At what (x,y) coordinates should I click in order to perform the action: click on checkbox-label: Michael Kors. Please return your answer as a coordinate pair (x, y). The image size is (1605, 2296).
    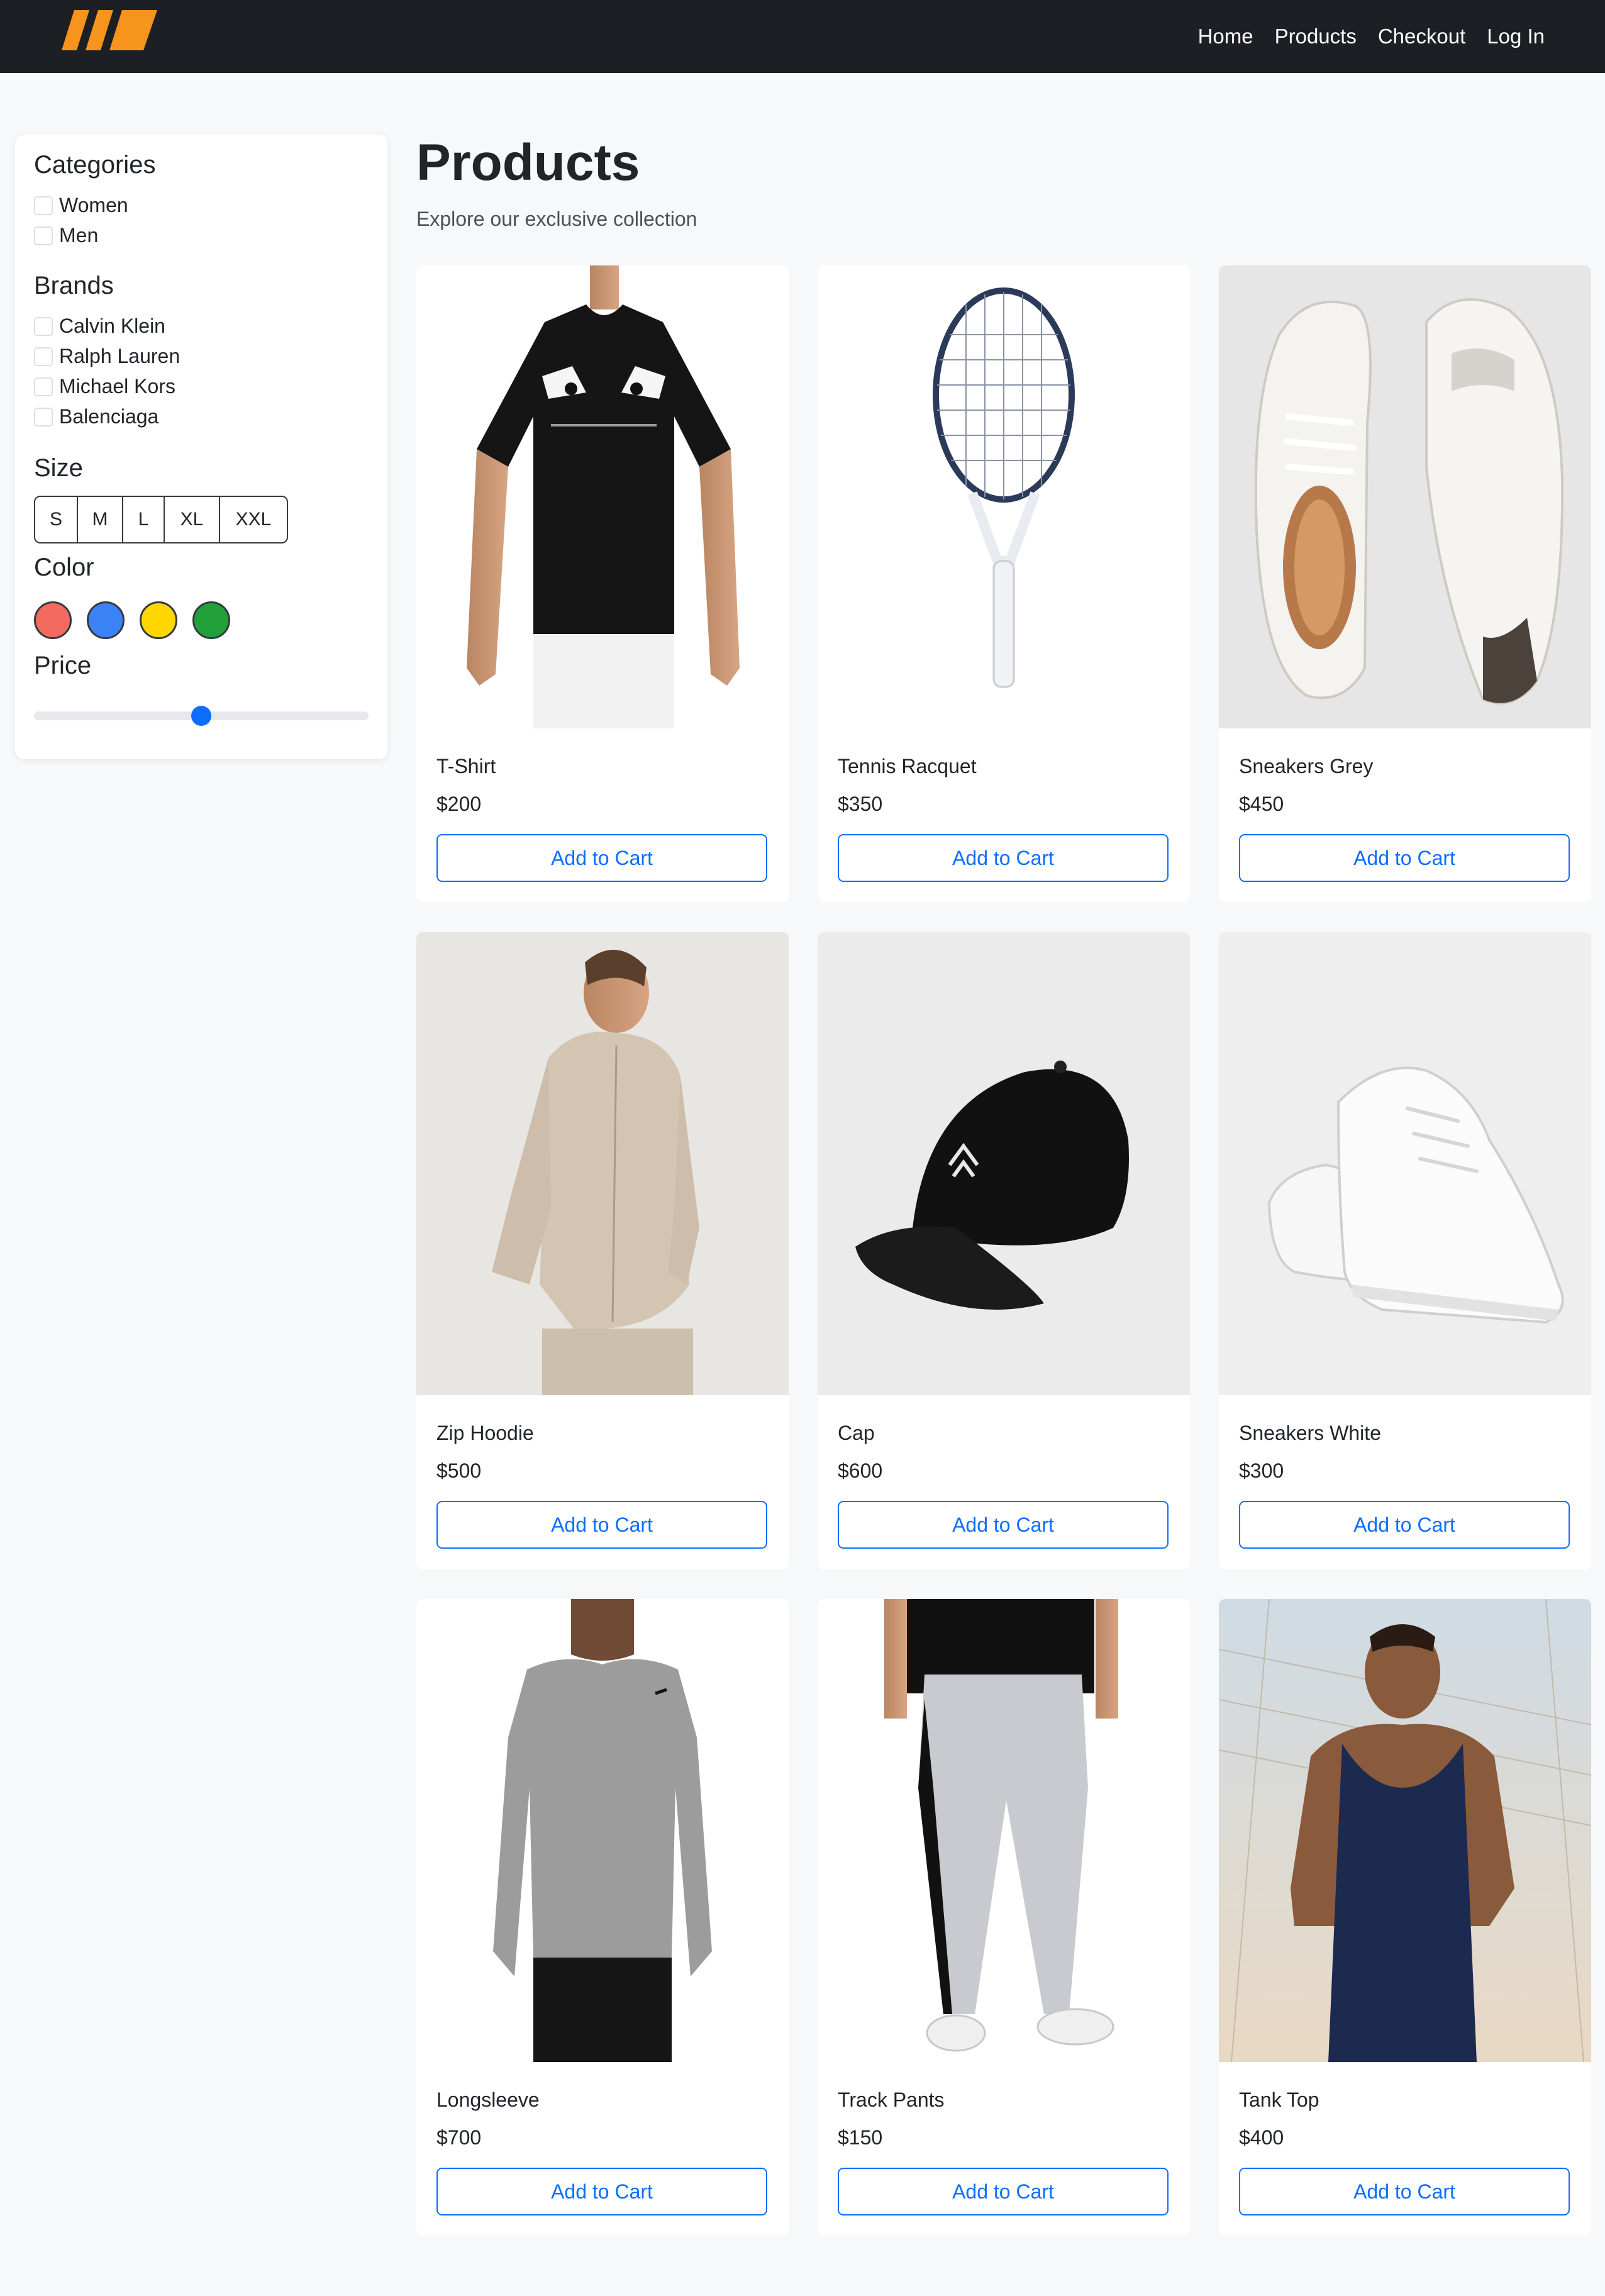
    Looking at the image, I should click on (117, 386).